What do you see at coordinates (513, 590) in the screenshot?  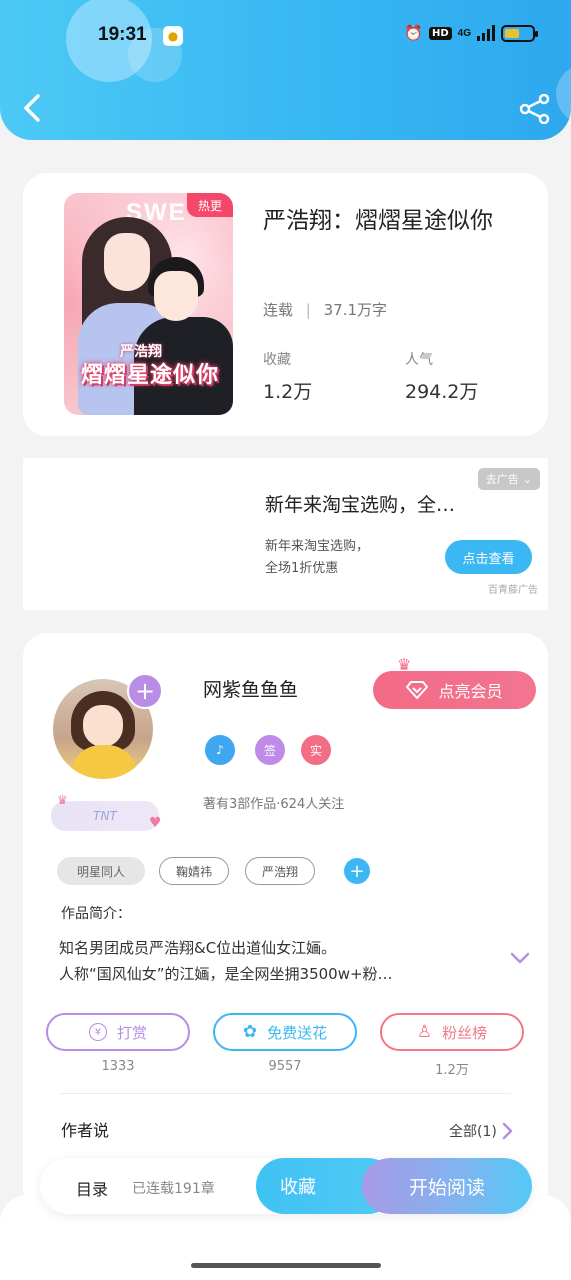 I see `ad-source: 百青藤广告` at bounding box center [513, 590].